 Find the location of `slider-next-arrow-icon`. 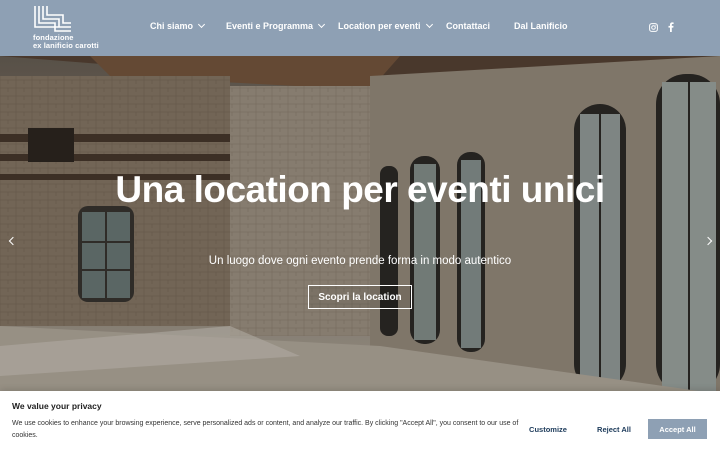

slider-next-arrow-icon is located at coordinates (708, 241).